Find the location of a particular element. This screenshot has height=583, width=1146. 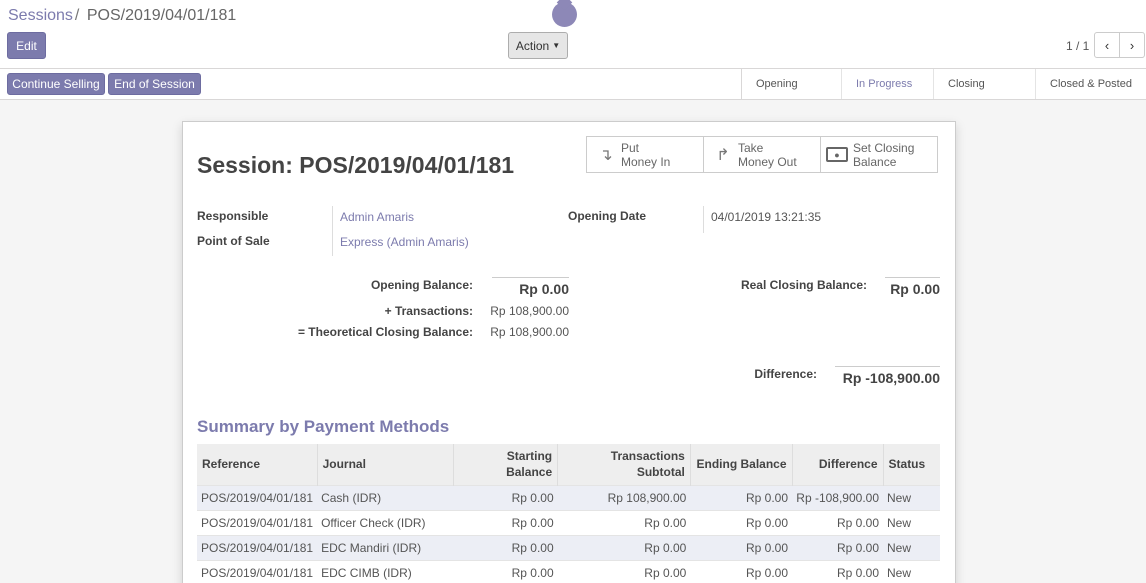

continue-selling-button: Continue Selling is located at coordinates (56, 84).